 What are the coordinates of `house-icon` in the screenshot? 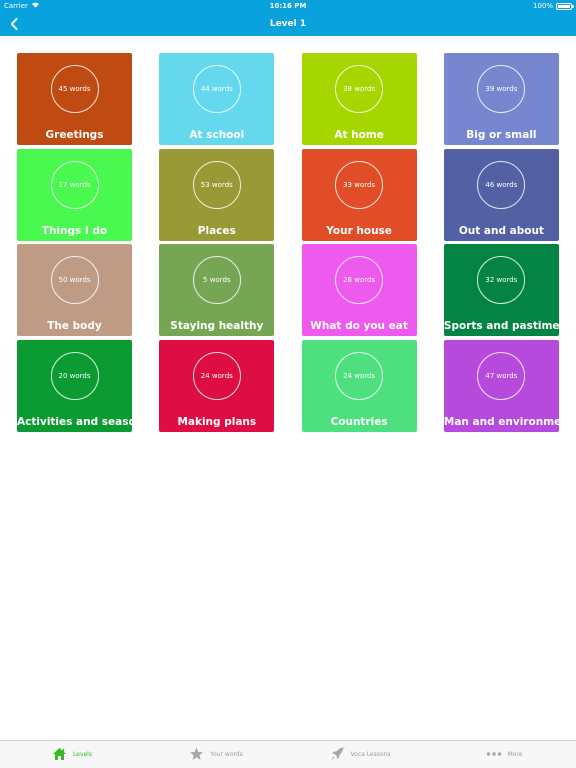 It's located at (59, 755).